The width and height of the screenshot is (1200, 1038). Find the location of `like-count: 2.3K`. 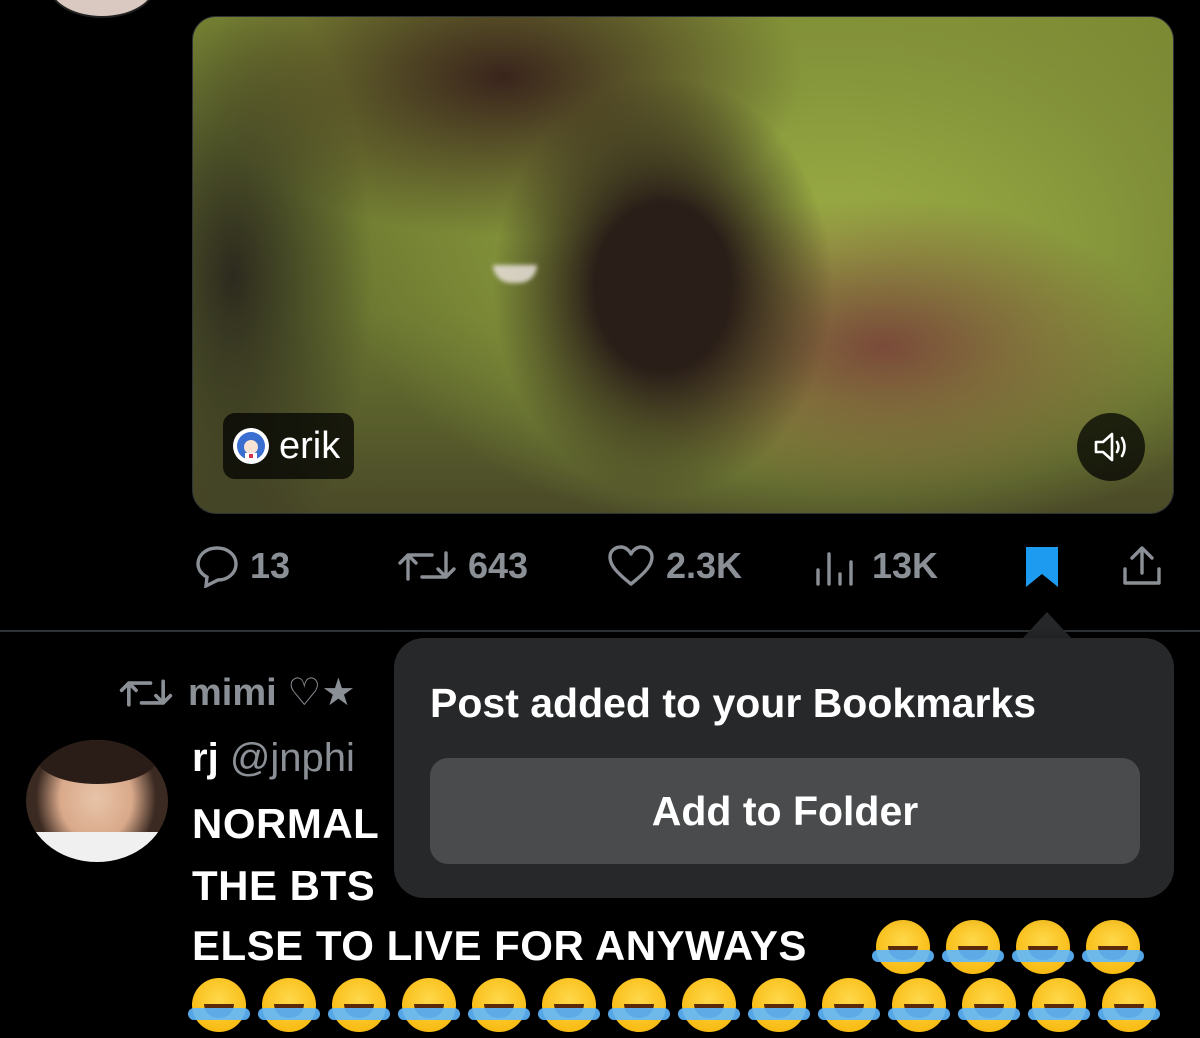

like-count: 2.3K is located at coordinates (704, 565).